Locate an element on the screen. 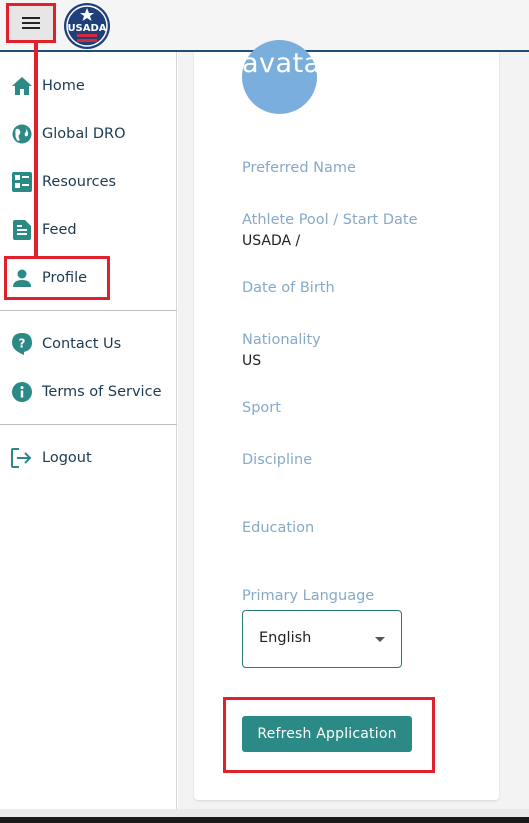 This screenshot has width=529, height=823. sidebar-item-contact-us: ? Contact Us is located at coordinates (88, 344).